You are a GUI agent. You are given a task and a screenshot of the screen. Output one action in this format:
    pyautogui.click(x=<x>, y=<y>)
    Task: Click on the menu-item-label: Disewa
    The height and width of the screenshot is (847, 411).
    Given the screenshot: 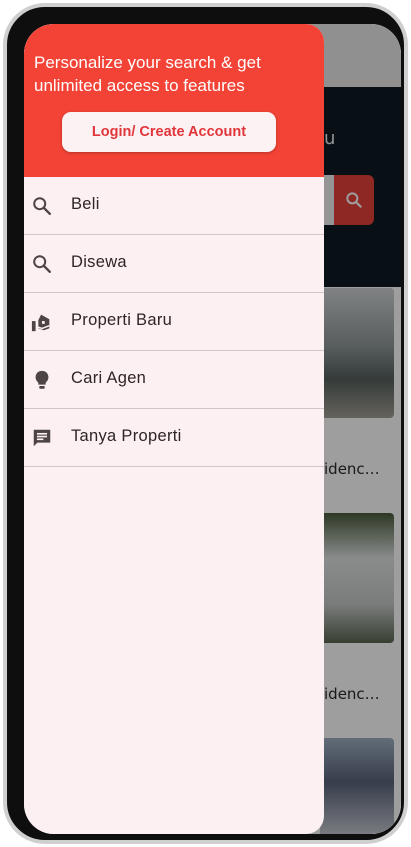 What is the action you would take?
    pyautogui.click(x=99, y=262)
    